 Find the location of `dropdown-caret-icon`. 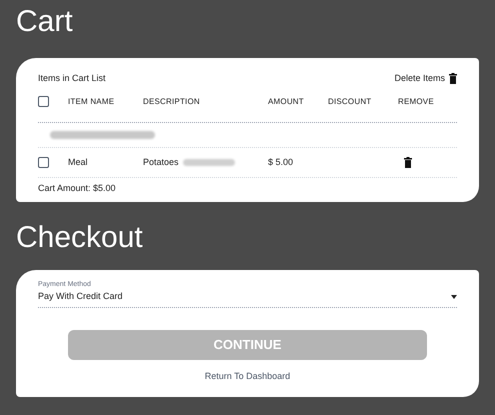

dropdown-caret-icon is located at coordinates (454, 296).